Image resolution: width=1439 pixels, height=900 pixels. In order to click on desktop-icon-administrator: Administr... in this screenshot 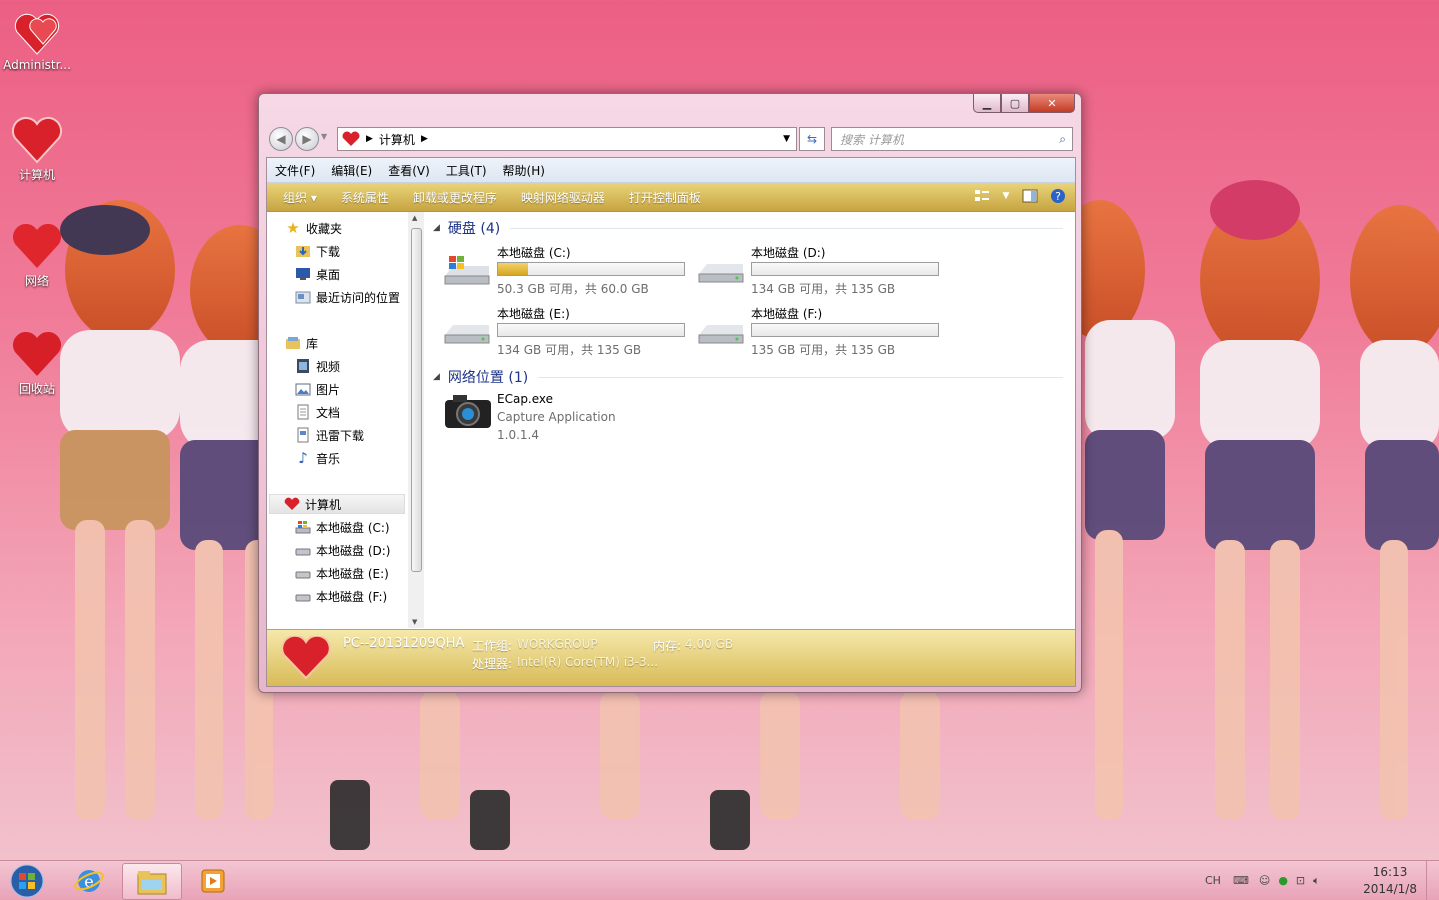, I will do `click(37, 41)`.